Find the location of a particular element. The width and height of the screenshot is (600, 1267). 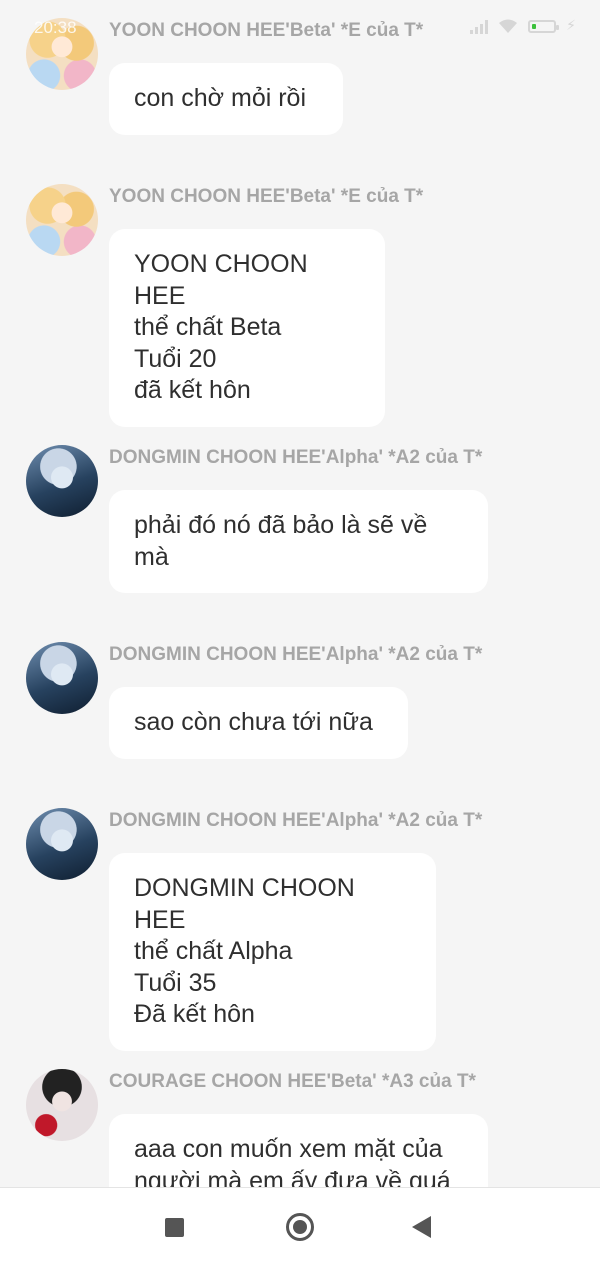

message-bubble: phải đó nó đã bảo là sẽ về mà is located at coordinates (298, 541).